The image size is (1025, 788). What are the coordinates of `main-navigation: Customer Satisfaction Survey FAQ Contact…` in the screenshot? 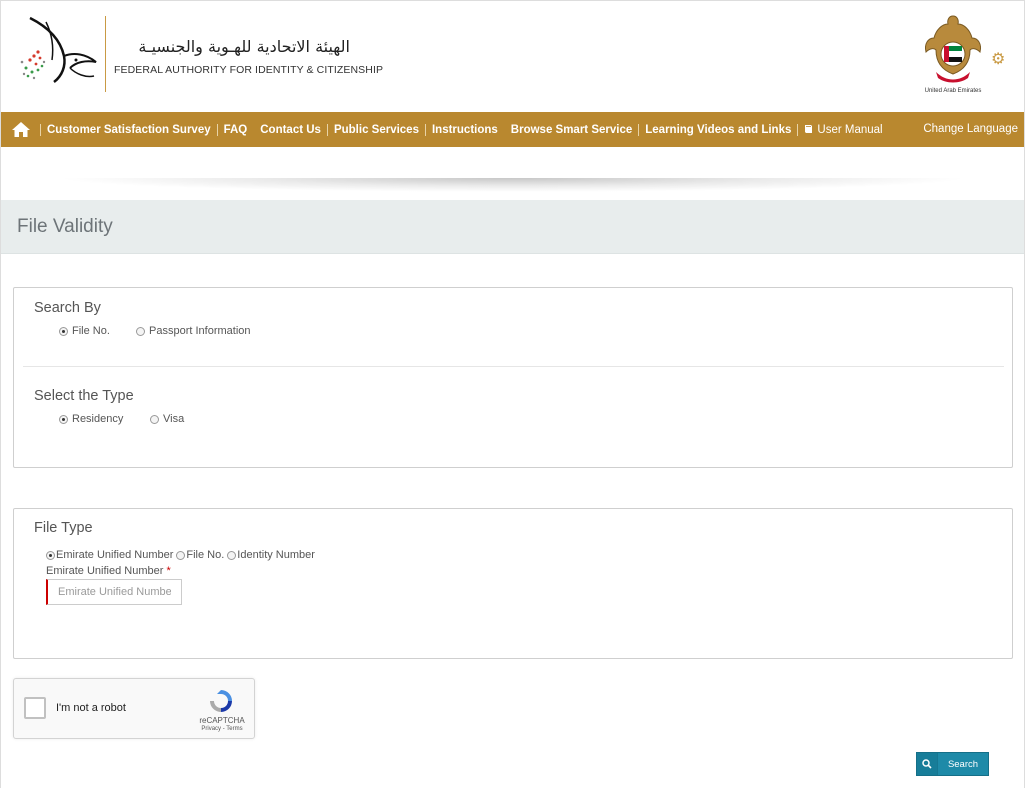 It's located at (512, 129).